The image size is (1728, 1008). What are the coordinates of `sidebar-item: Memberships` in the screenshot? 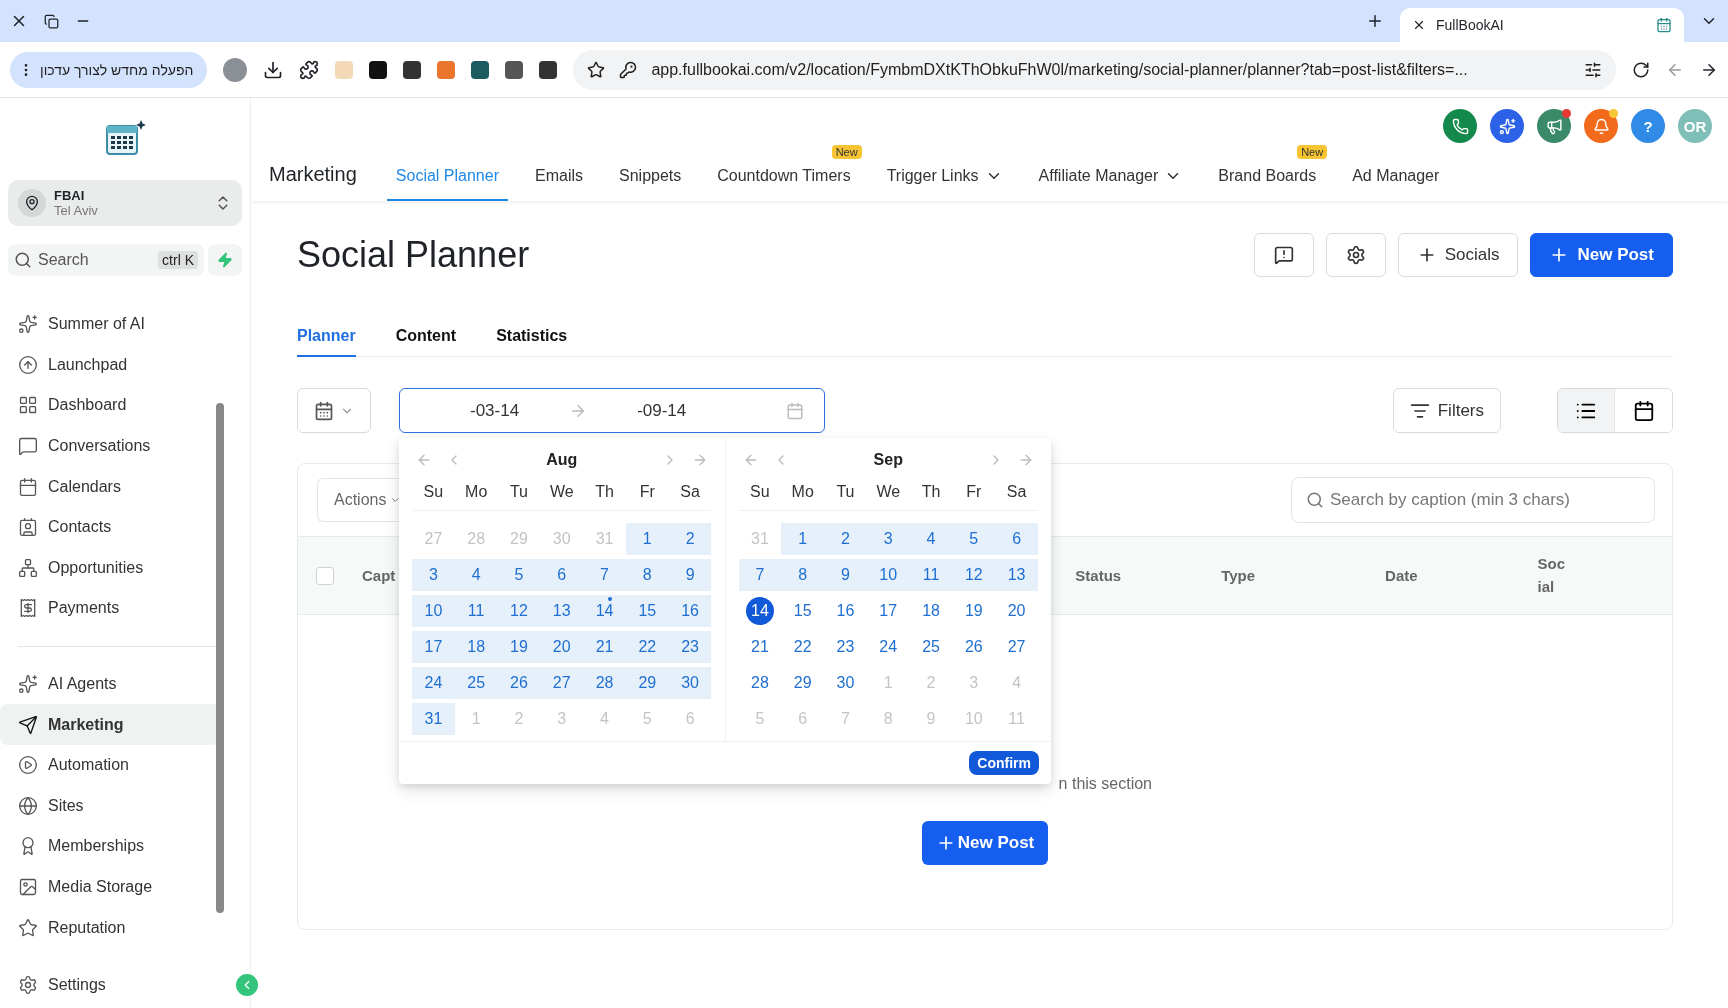 It's located at (110, 846).